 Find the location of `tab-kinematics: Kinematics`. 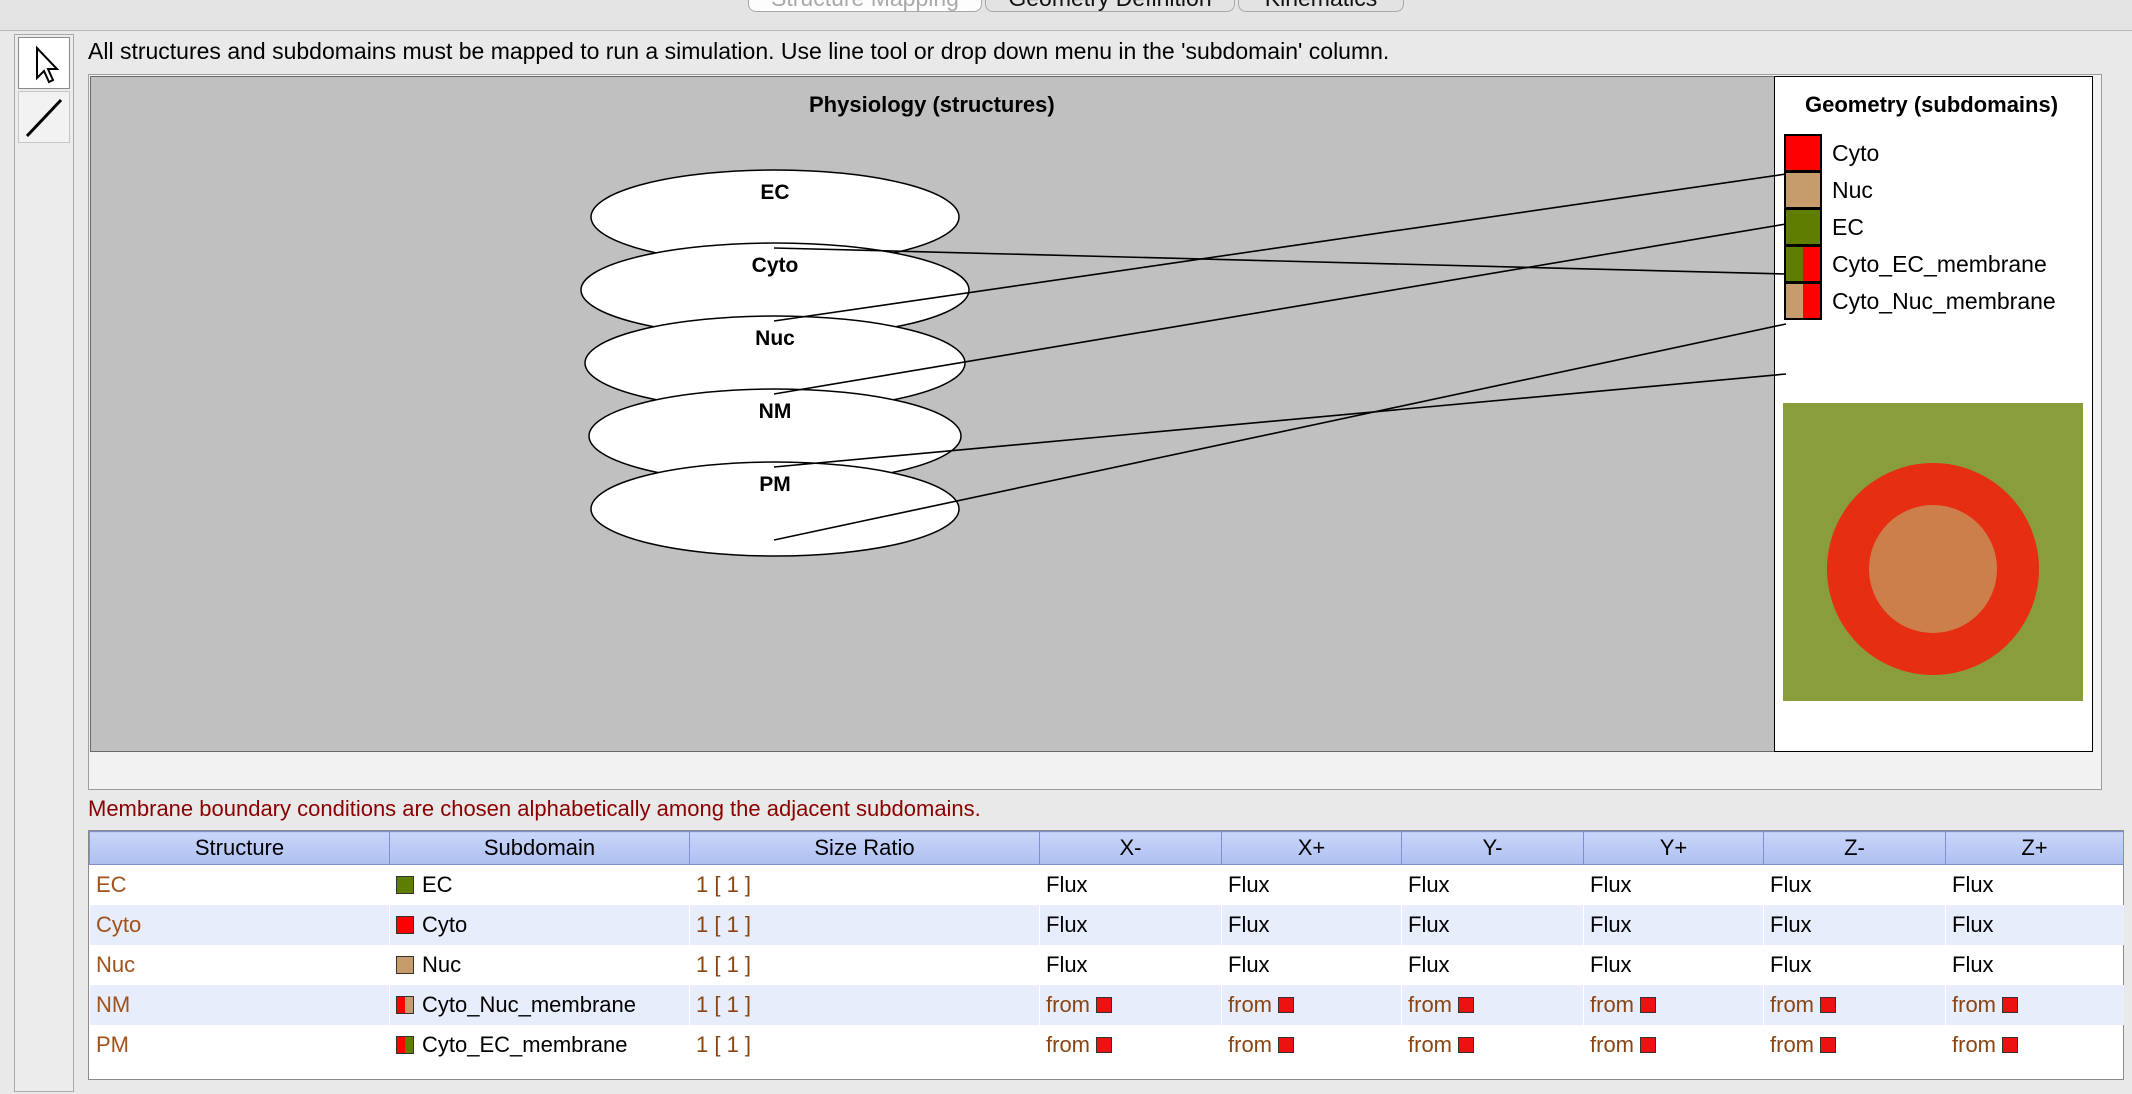

tab-kinematics: Kinematics is located at coordinates (1321, 6).